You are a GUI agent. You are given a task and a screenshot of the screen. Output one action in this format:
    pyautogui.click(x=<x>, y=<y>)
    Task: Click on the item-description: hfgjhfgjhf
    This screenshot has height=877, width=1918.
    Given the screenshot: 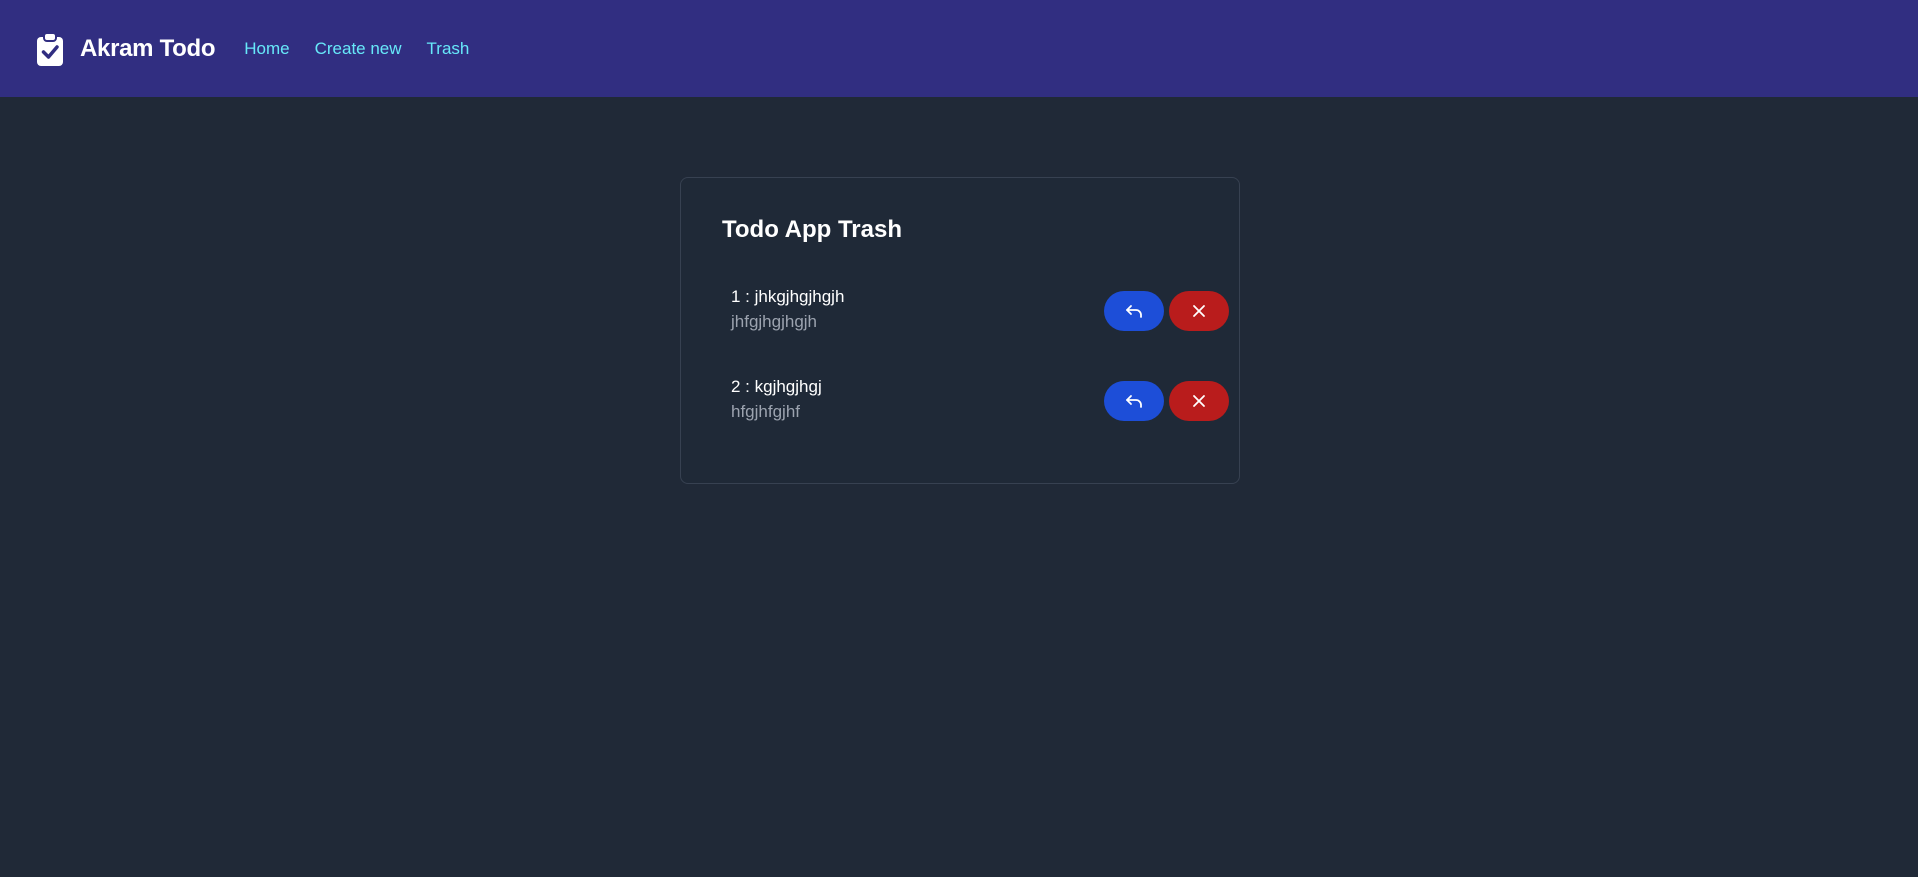 What is the action you would take?
    pyautogui.click(x=765, y=411)
    